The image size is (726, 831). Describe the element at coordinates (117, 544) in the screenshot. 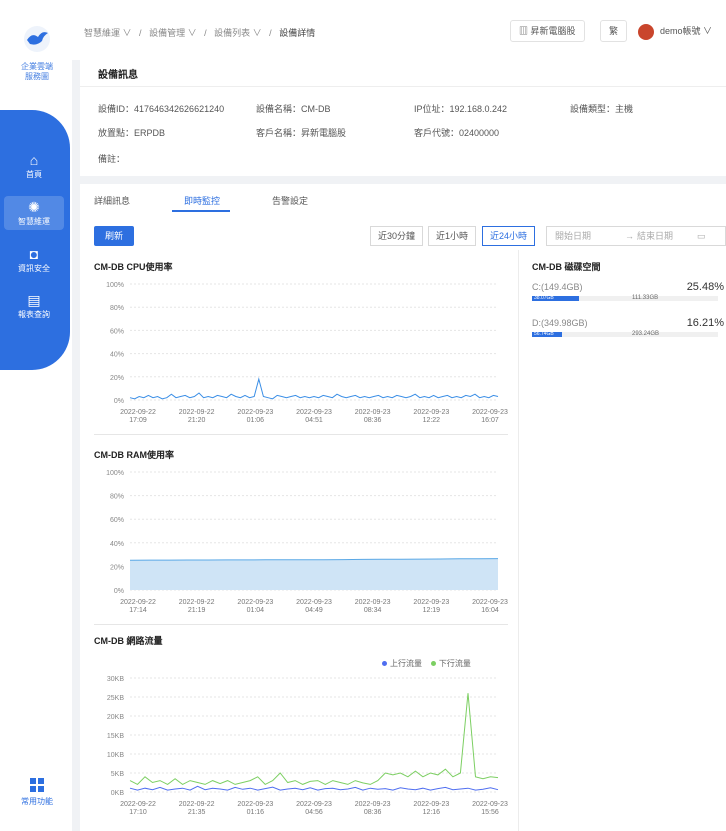

I see `y-tick-label: 40%` at that location.